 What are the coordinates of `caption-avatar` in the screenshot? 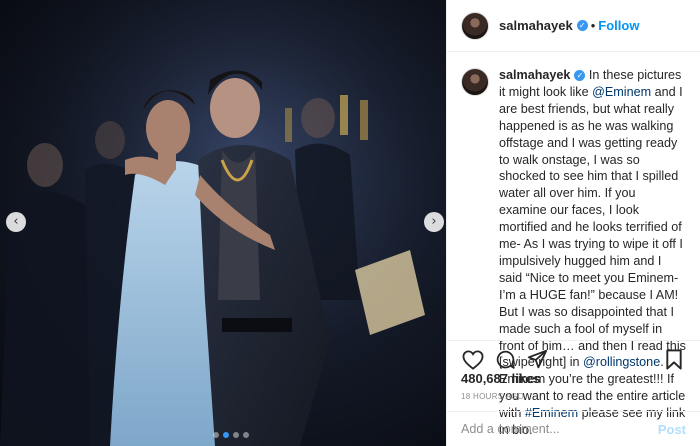 It's located at (475, 82).